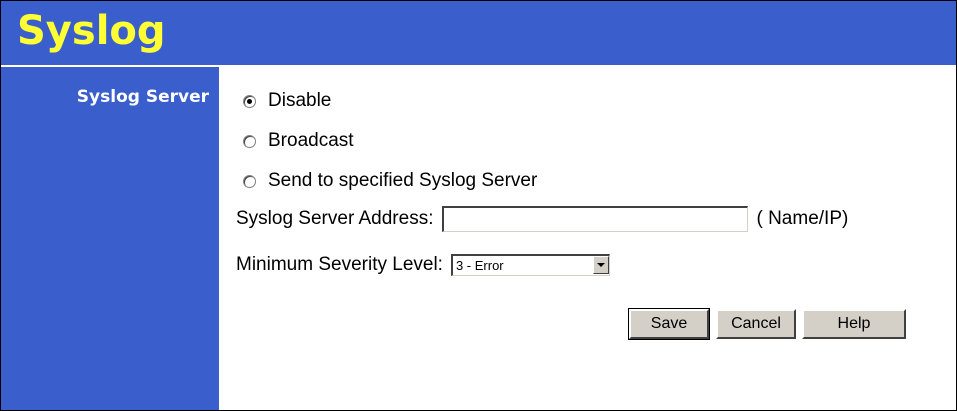 This screenshot has height=411, width=957. What do you see at coordinates (335, 218) in the screenshot?
I see `address-label: Syslog Server Address:` at bounding box center [335, 218].